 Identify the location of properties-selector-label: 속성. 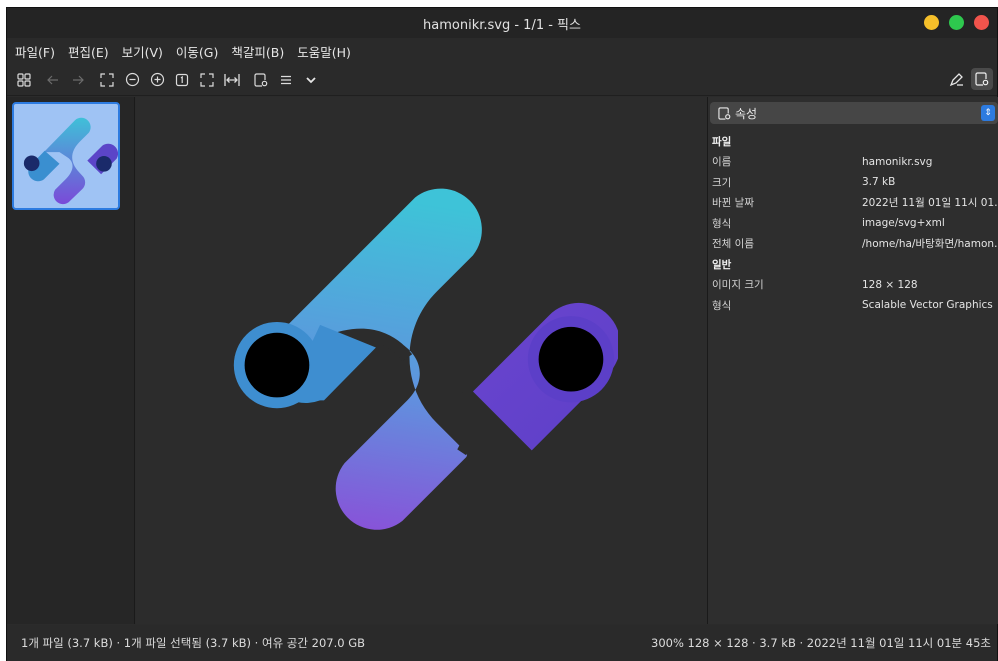
(746, 113).